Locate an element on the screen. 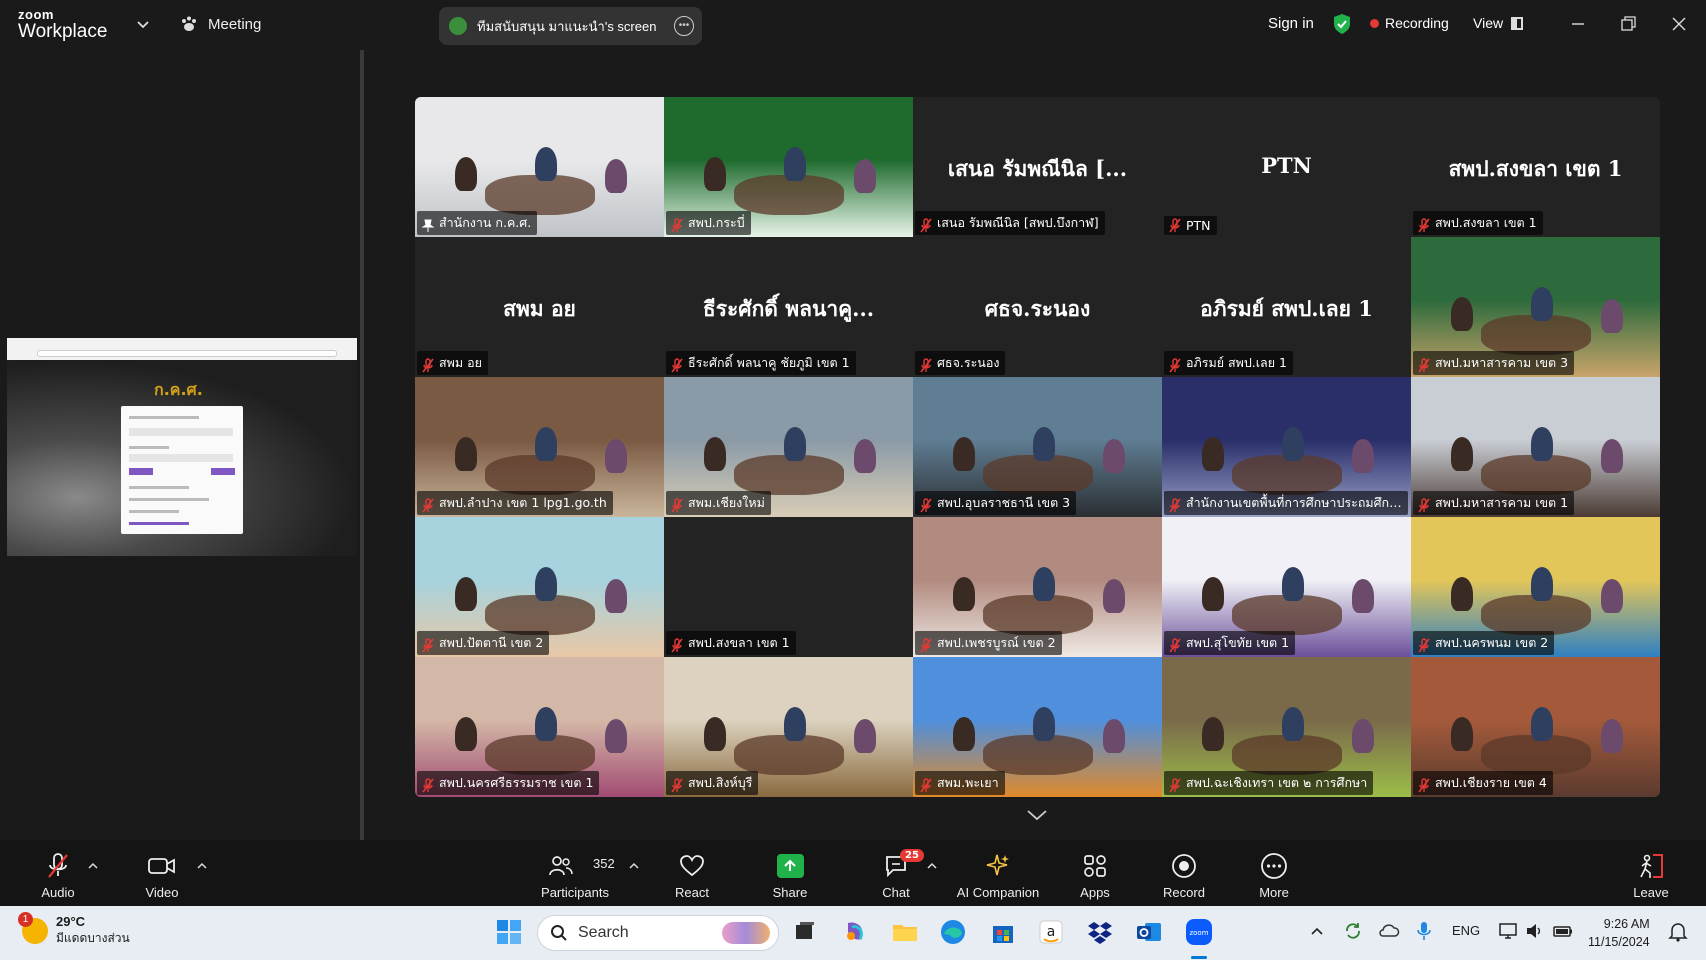 The width and height of the screenshot is (1706, 960). participant-tile: สพป.ลำปาง เขต 1 lpg1.go.th is located at coordinates (539, 447).